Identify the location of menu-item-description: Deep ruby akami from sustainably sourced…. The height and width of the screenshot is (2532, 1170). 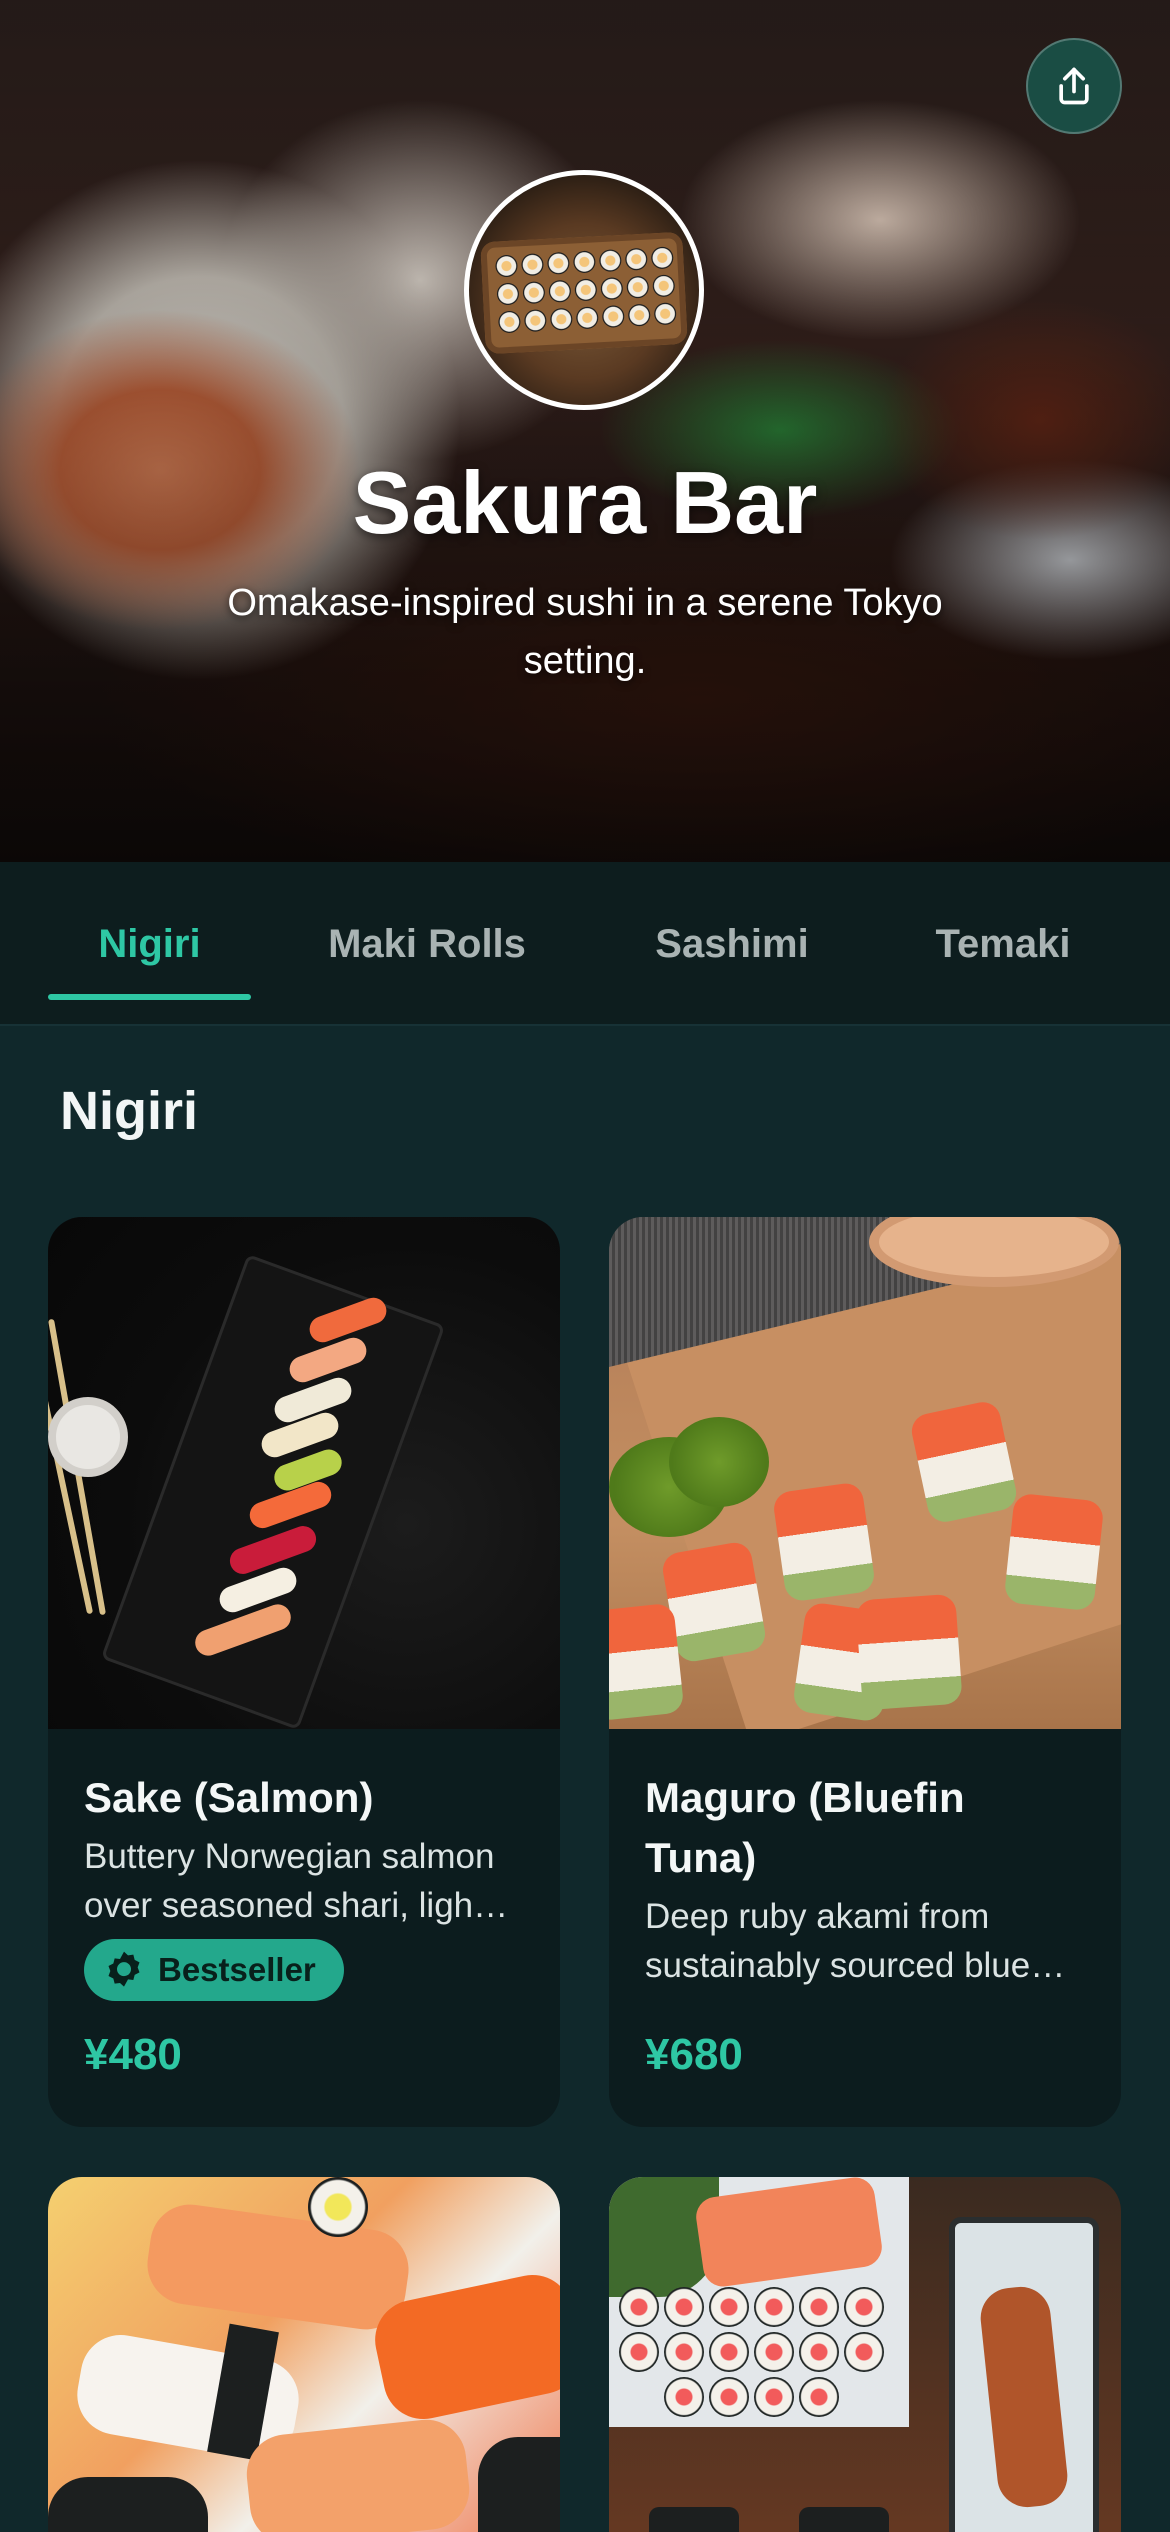
(855, 1941).